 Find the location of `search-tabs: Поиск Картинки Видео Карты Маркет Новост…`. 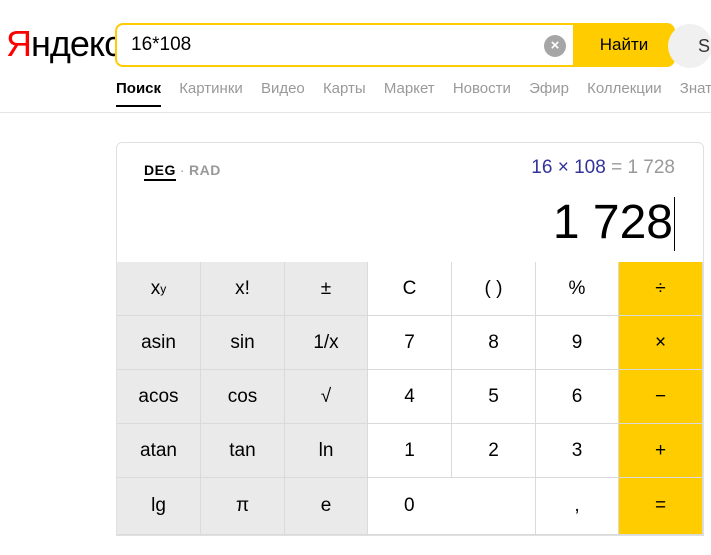

search-tabs: Поиск Картинки Видео Карты Маркет Новост… is located at coordinates (413, 93).